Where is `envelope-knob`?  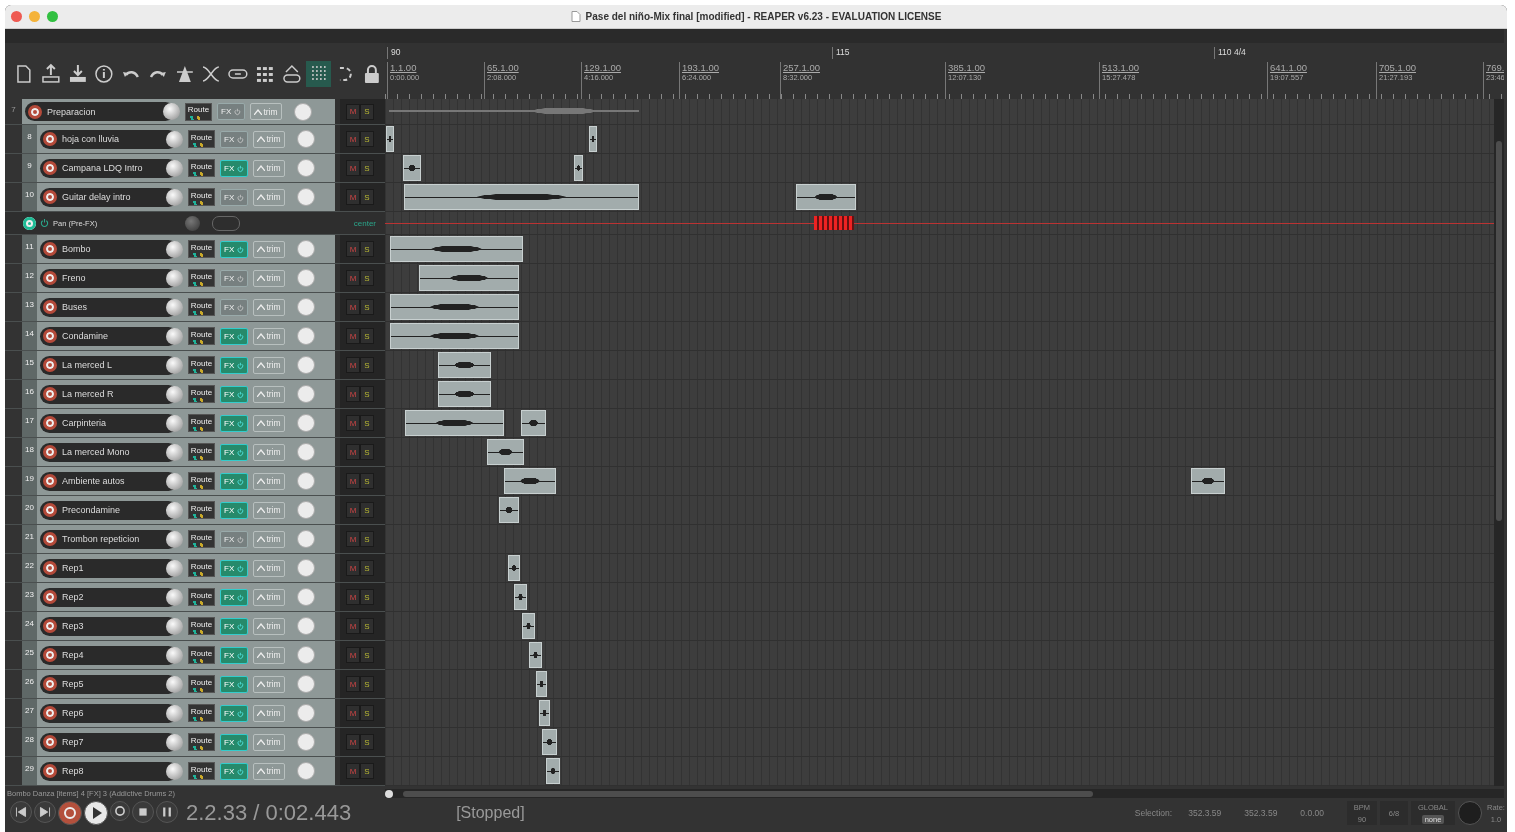 envelope-knob is located at coordinates (192, 223).